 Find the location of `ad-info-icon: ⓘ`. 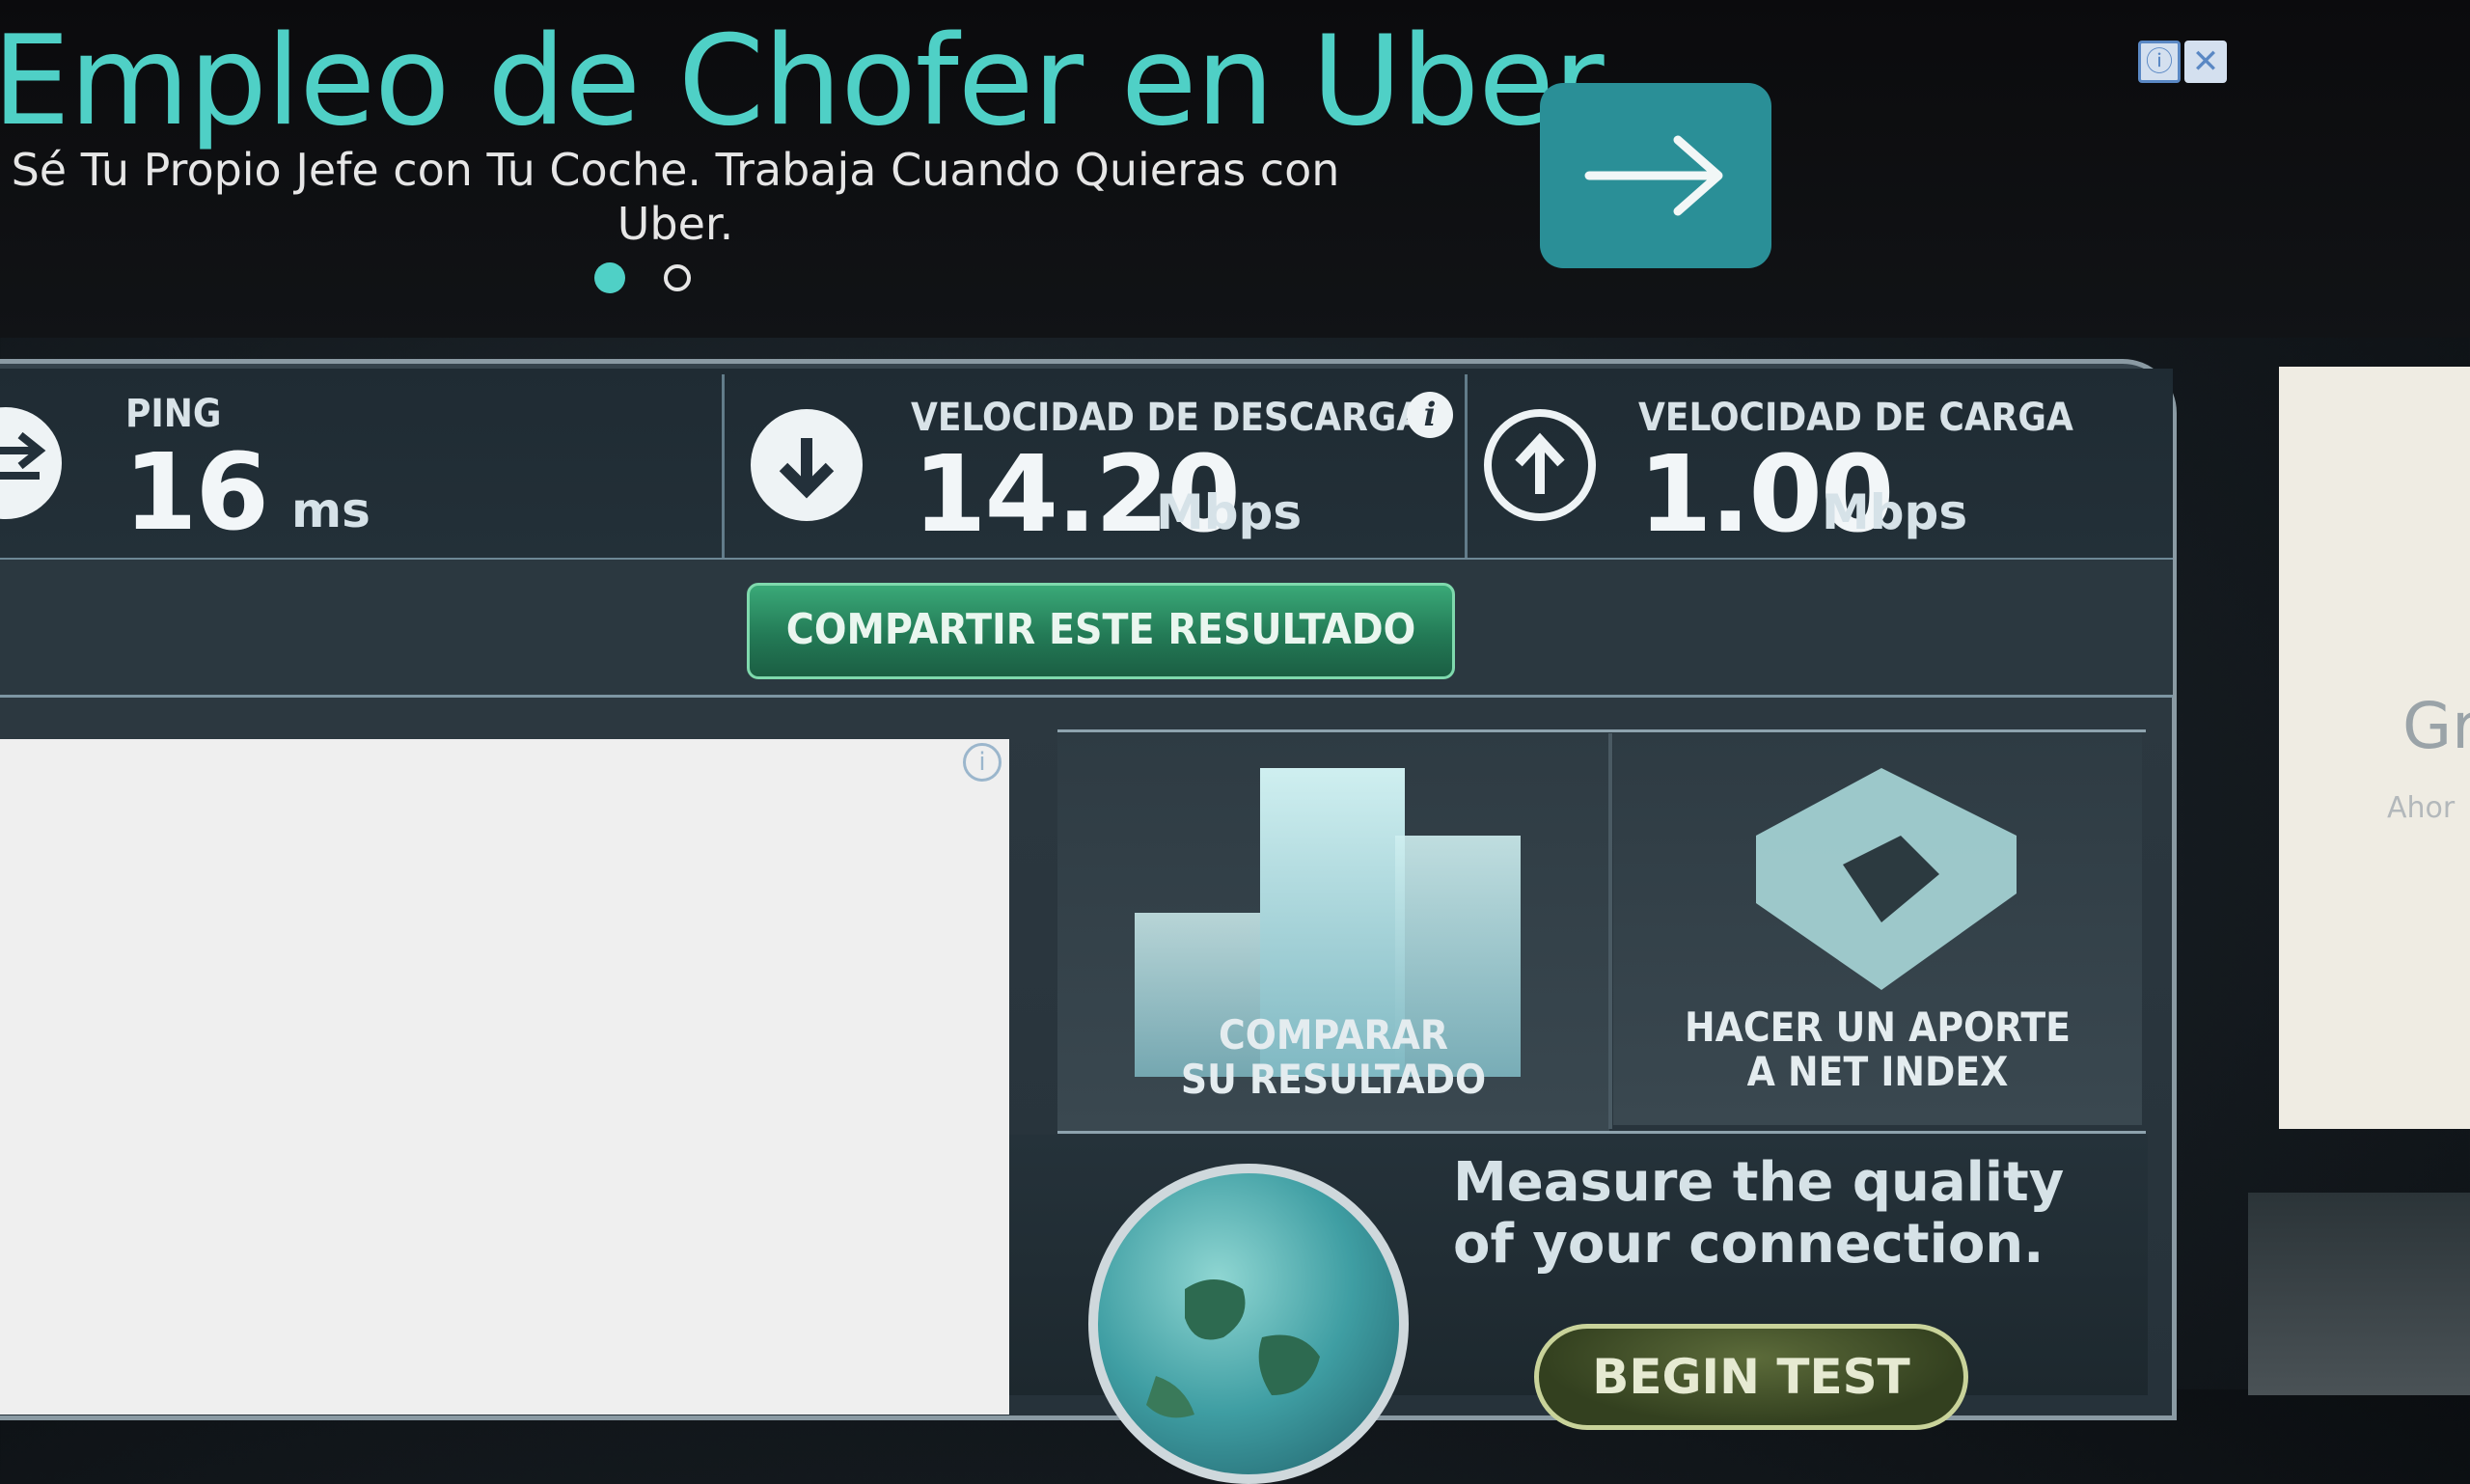

ad-info-icon: ⓘ is located at coordinates (2159, 62).